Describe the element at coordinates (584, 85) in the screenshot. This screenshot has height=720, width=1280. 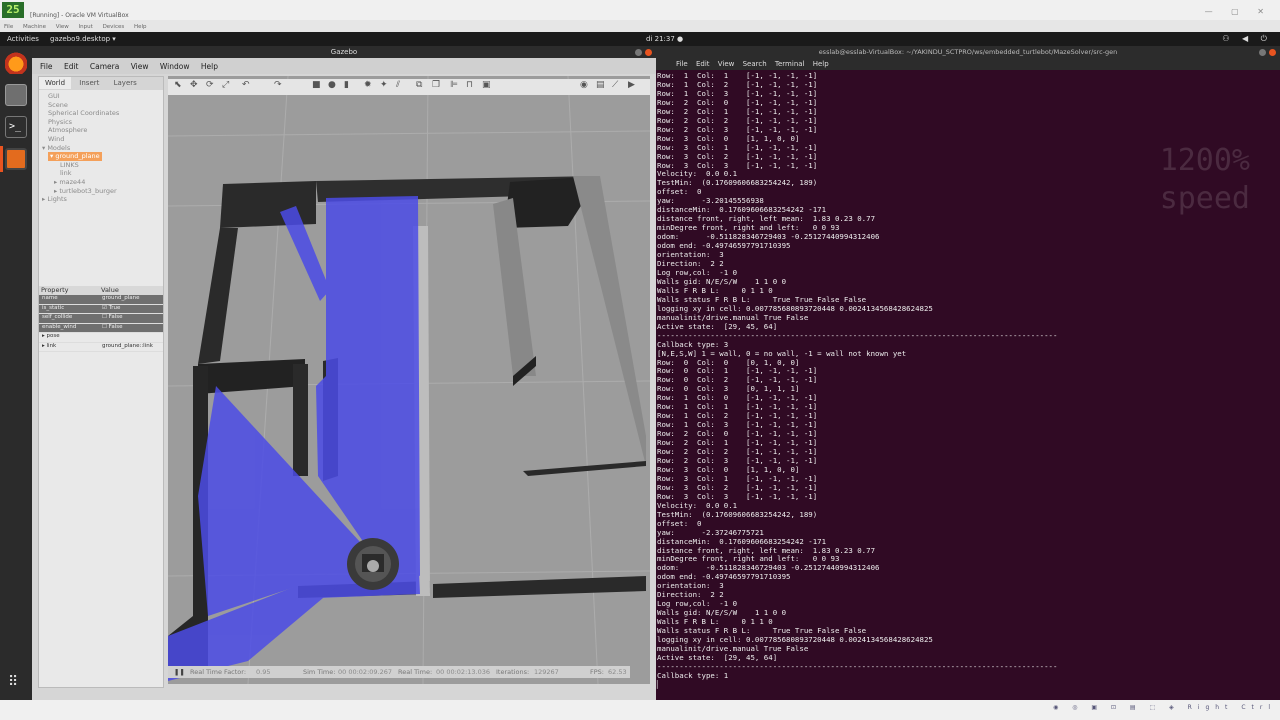
I see `screenshot-icon: ◉` at that location.